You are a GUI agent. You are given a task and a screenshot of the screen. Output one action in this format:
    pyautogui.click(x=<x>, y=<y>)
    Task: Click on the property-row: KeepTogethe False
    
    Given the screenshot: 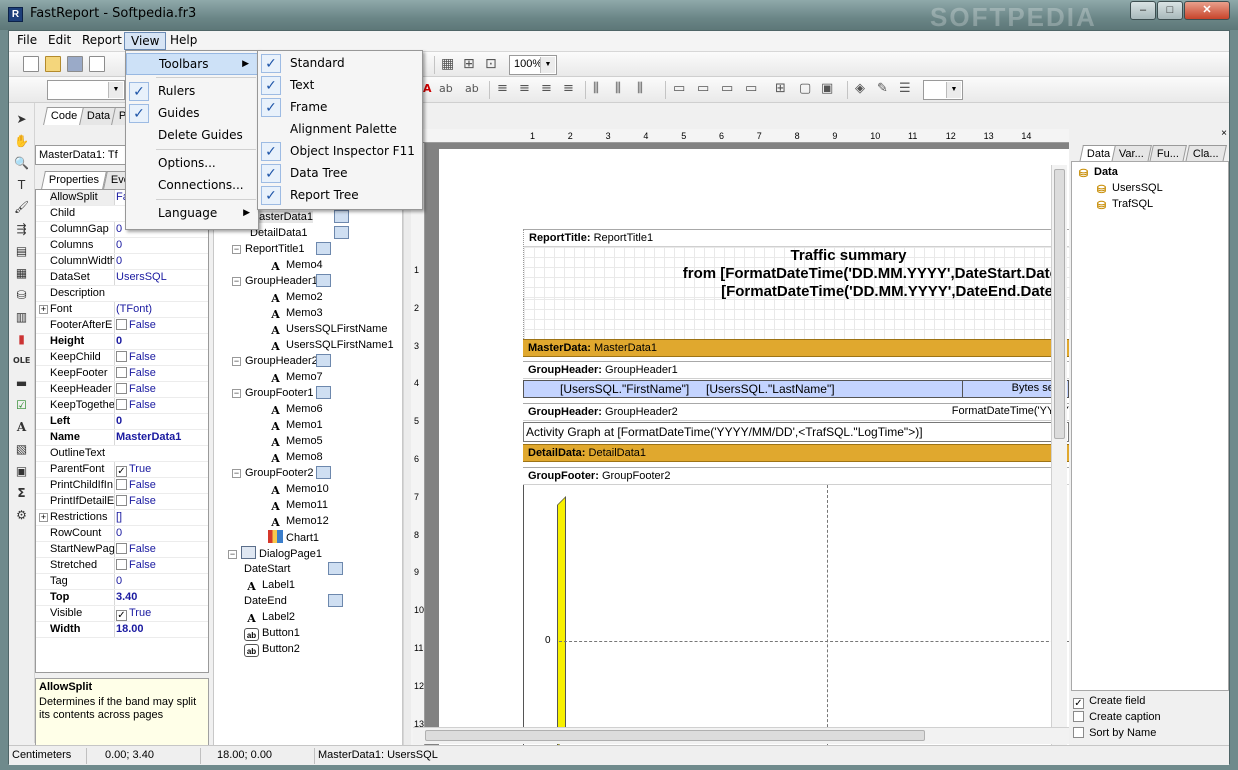 What is the action you would take?
    pyautogui.click(x=122, y=406)
    